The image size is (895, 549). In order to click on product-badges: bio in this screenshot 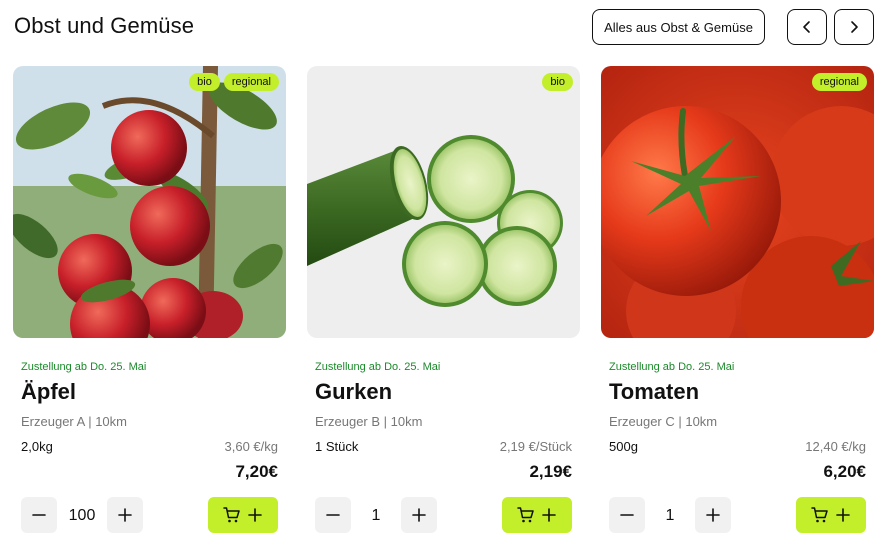, I will do `click(557, 82)`.